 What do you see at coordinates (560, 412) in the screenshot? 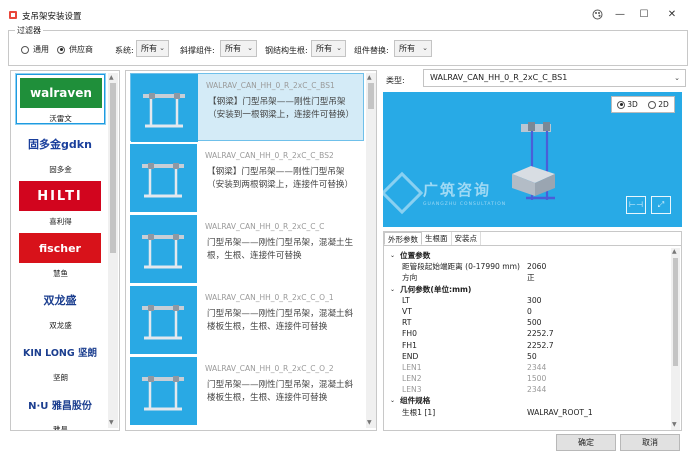
I see `property-value: WALRAV_ROOT_1` at bounding box center [560, 412].